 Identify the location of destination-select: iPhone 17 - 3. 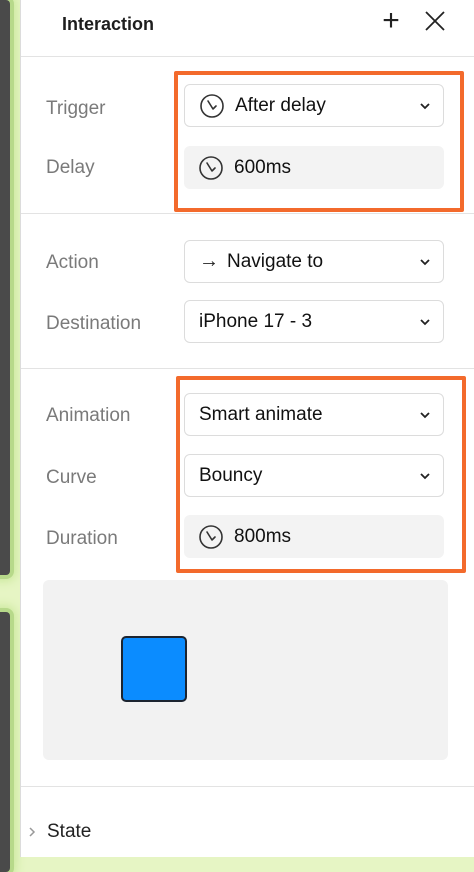
(314, 321).